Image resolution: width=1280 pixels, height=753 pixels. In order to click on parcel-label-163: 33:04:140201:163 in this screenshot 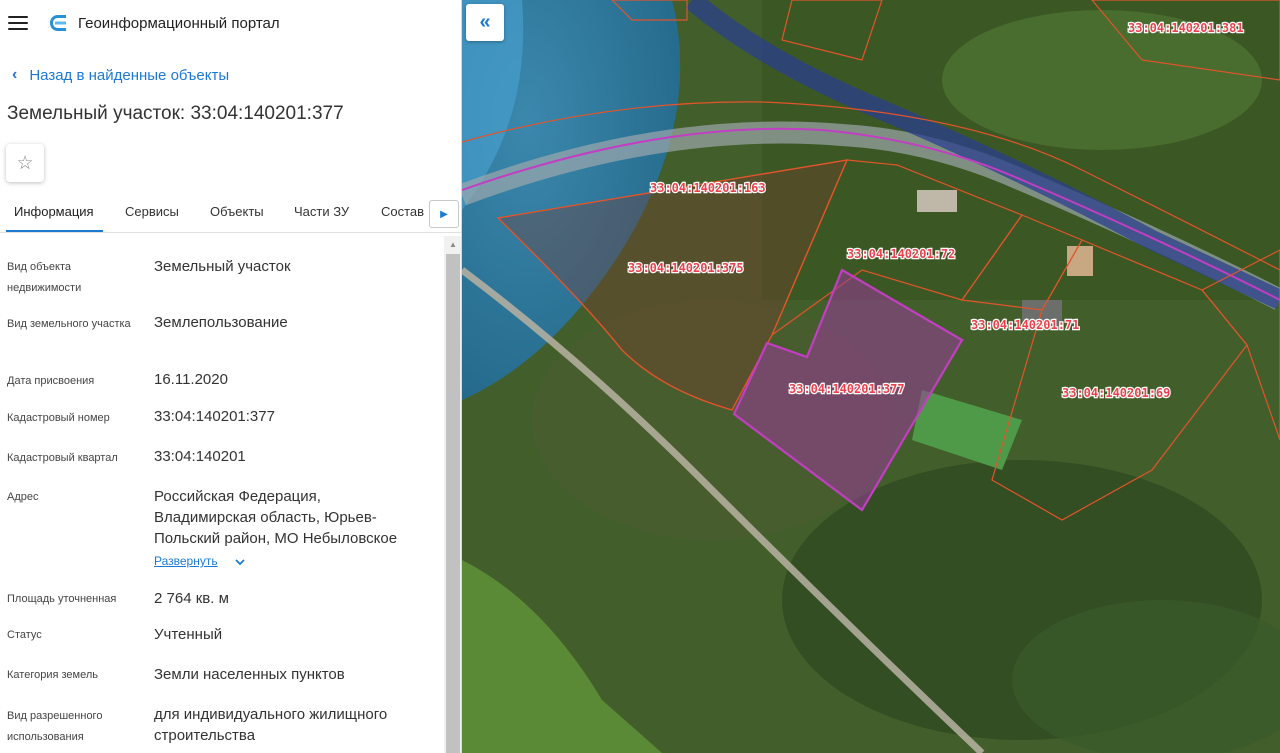, I will do `click(708, 188)`.